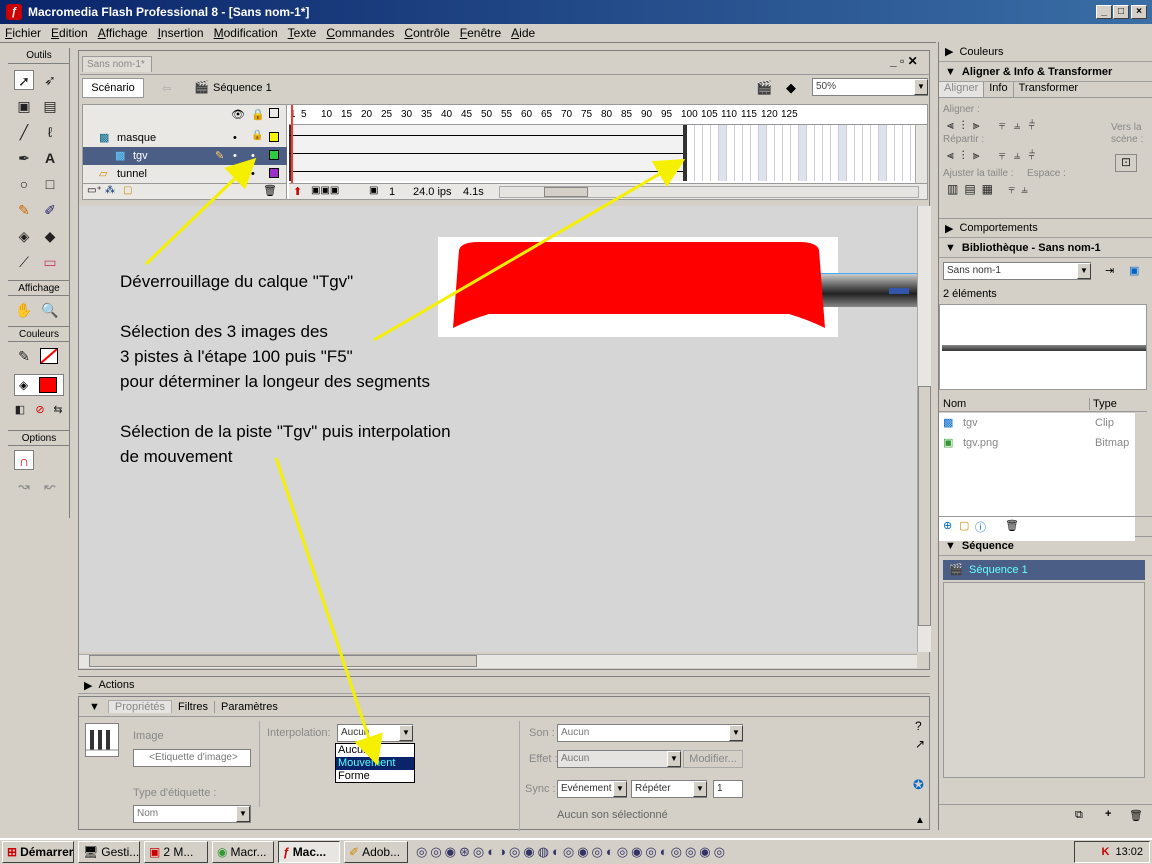 This screenshot has width=1152, height=864. I want to click on help-icon: ?, so click(918, 726).